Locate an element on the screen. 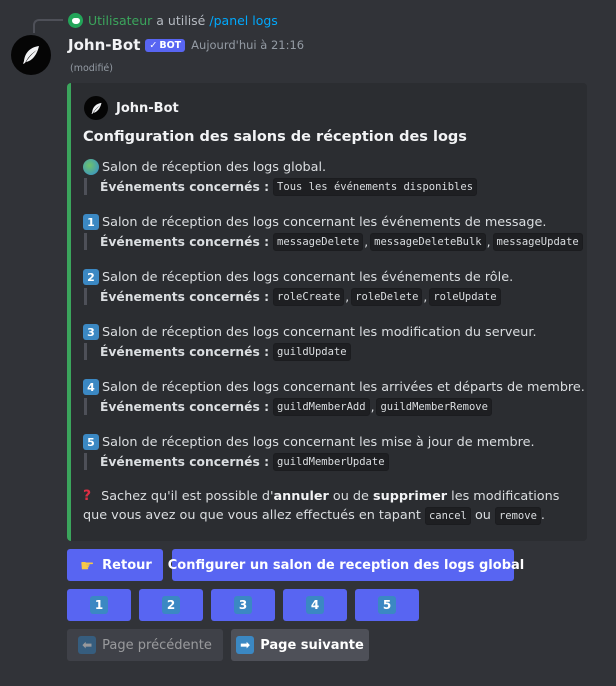 This screenshot has width=616, height=686. channel-3-button: 3 is located at coordinates (243, 605).